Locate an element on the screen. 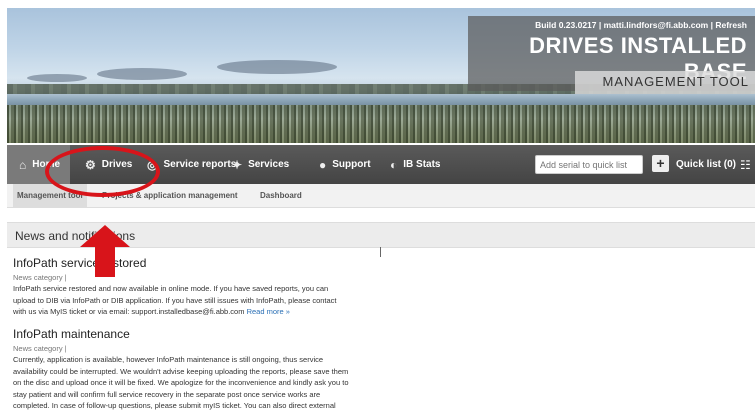  nav-ib-stats: ◐ IB Stats is located at coordinates (415, 164).